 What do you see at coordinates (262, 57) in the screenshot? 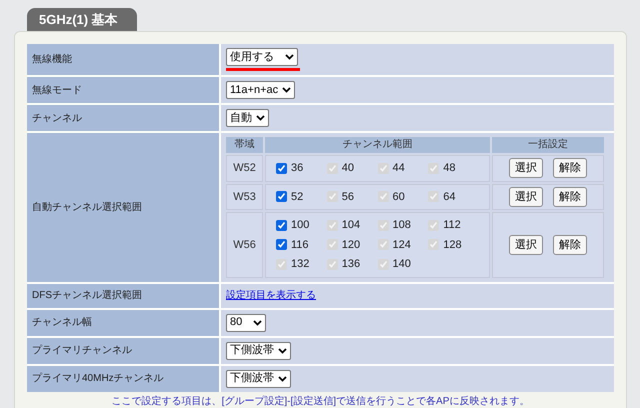
I see `dropdown: 使用する` at bounding box center [262, 57].